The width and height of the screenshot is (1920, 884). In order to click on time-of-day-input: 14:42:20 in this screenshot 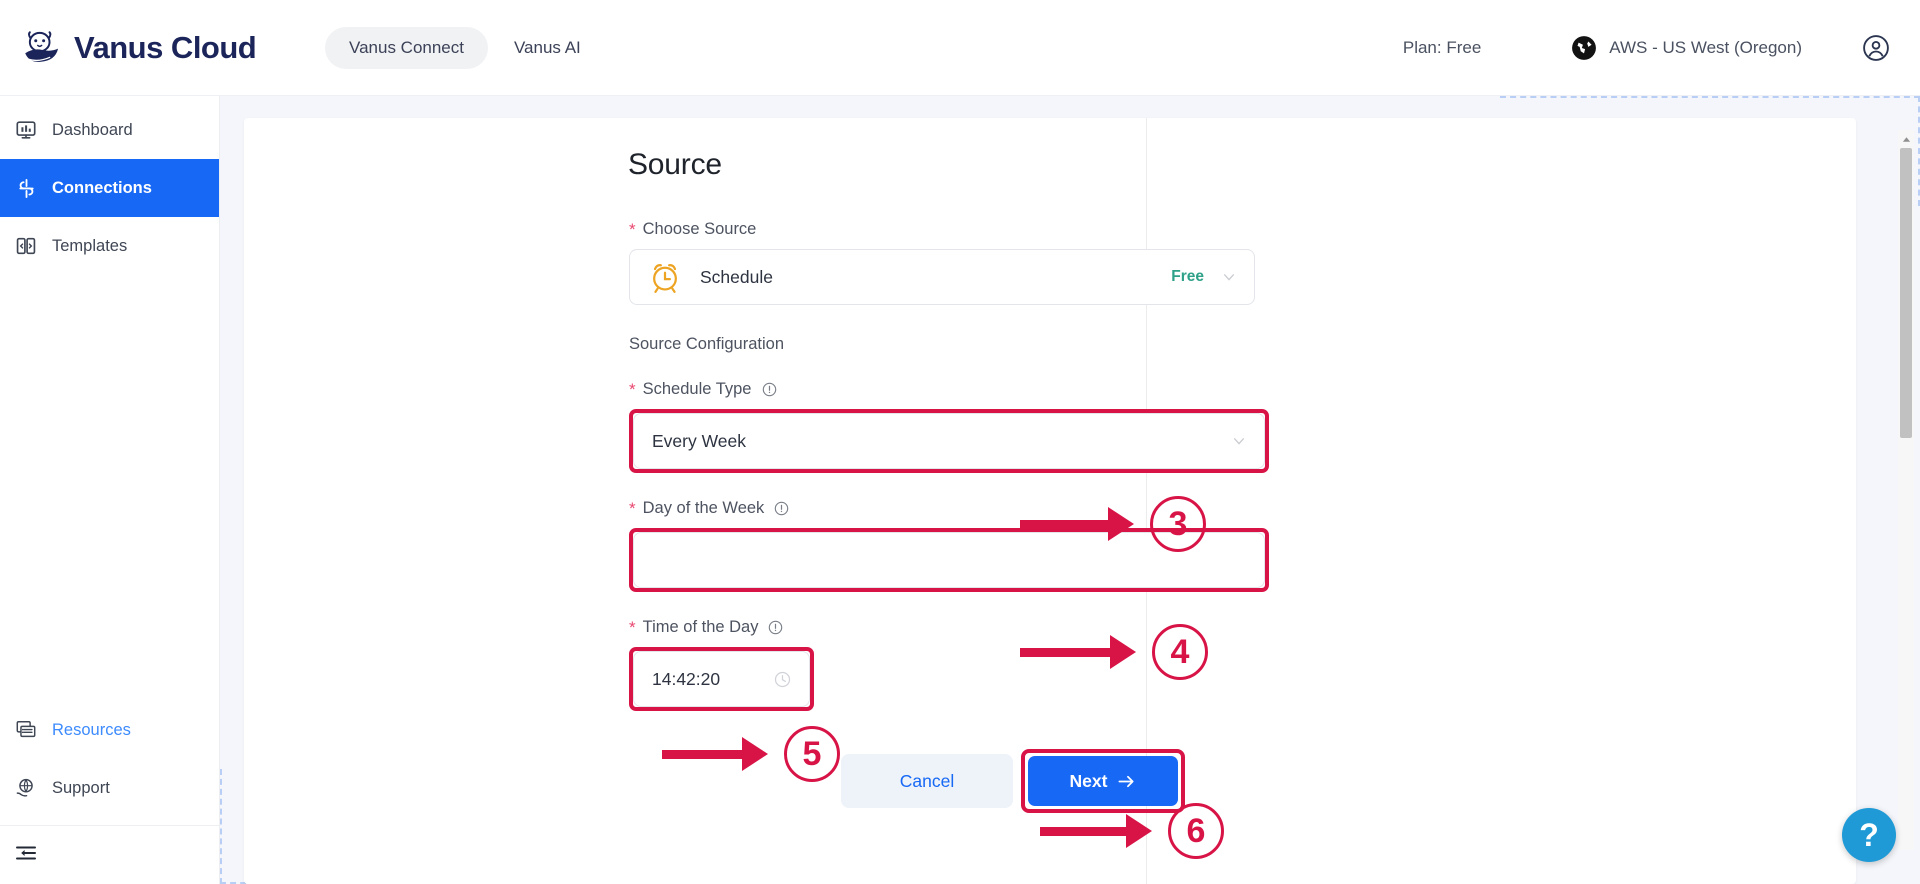, I will do `click(721, 679)`.